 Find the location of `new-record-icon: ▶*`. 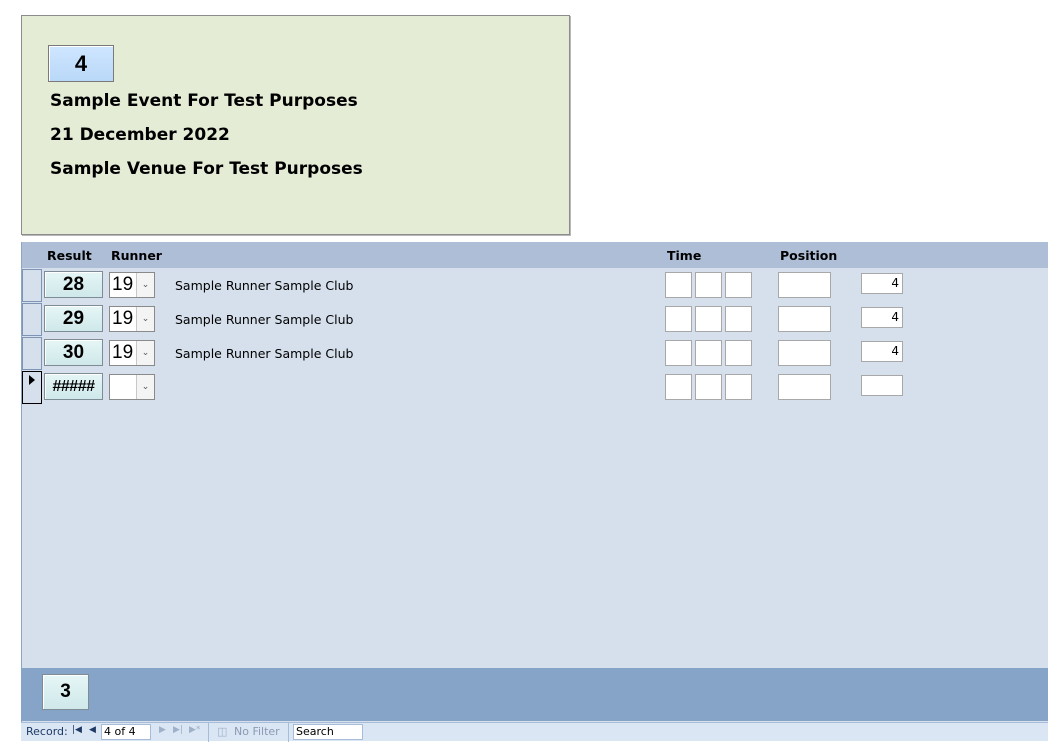

new-record-icon: ▶* is located at coordinates (194, 730).